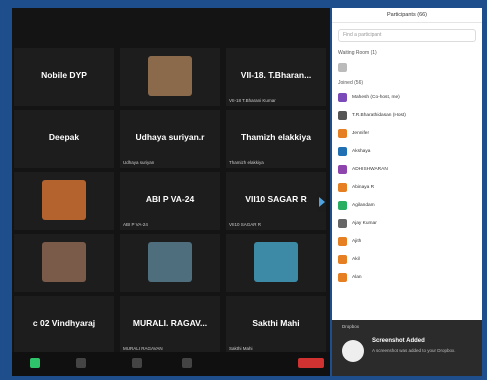 This screenshot has width=487, height=380. I want to click on participant-name: T.R.Bharathidasan (Host), so click(379, 115).